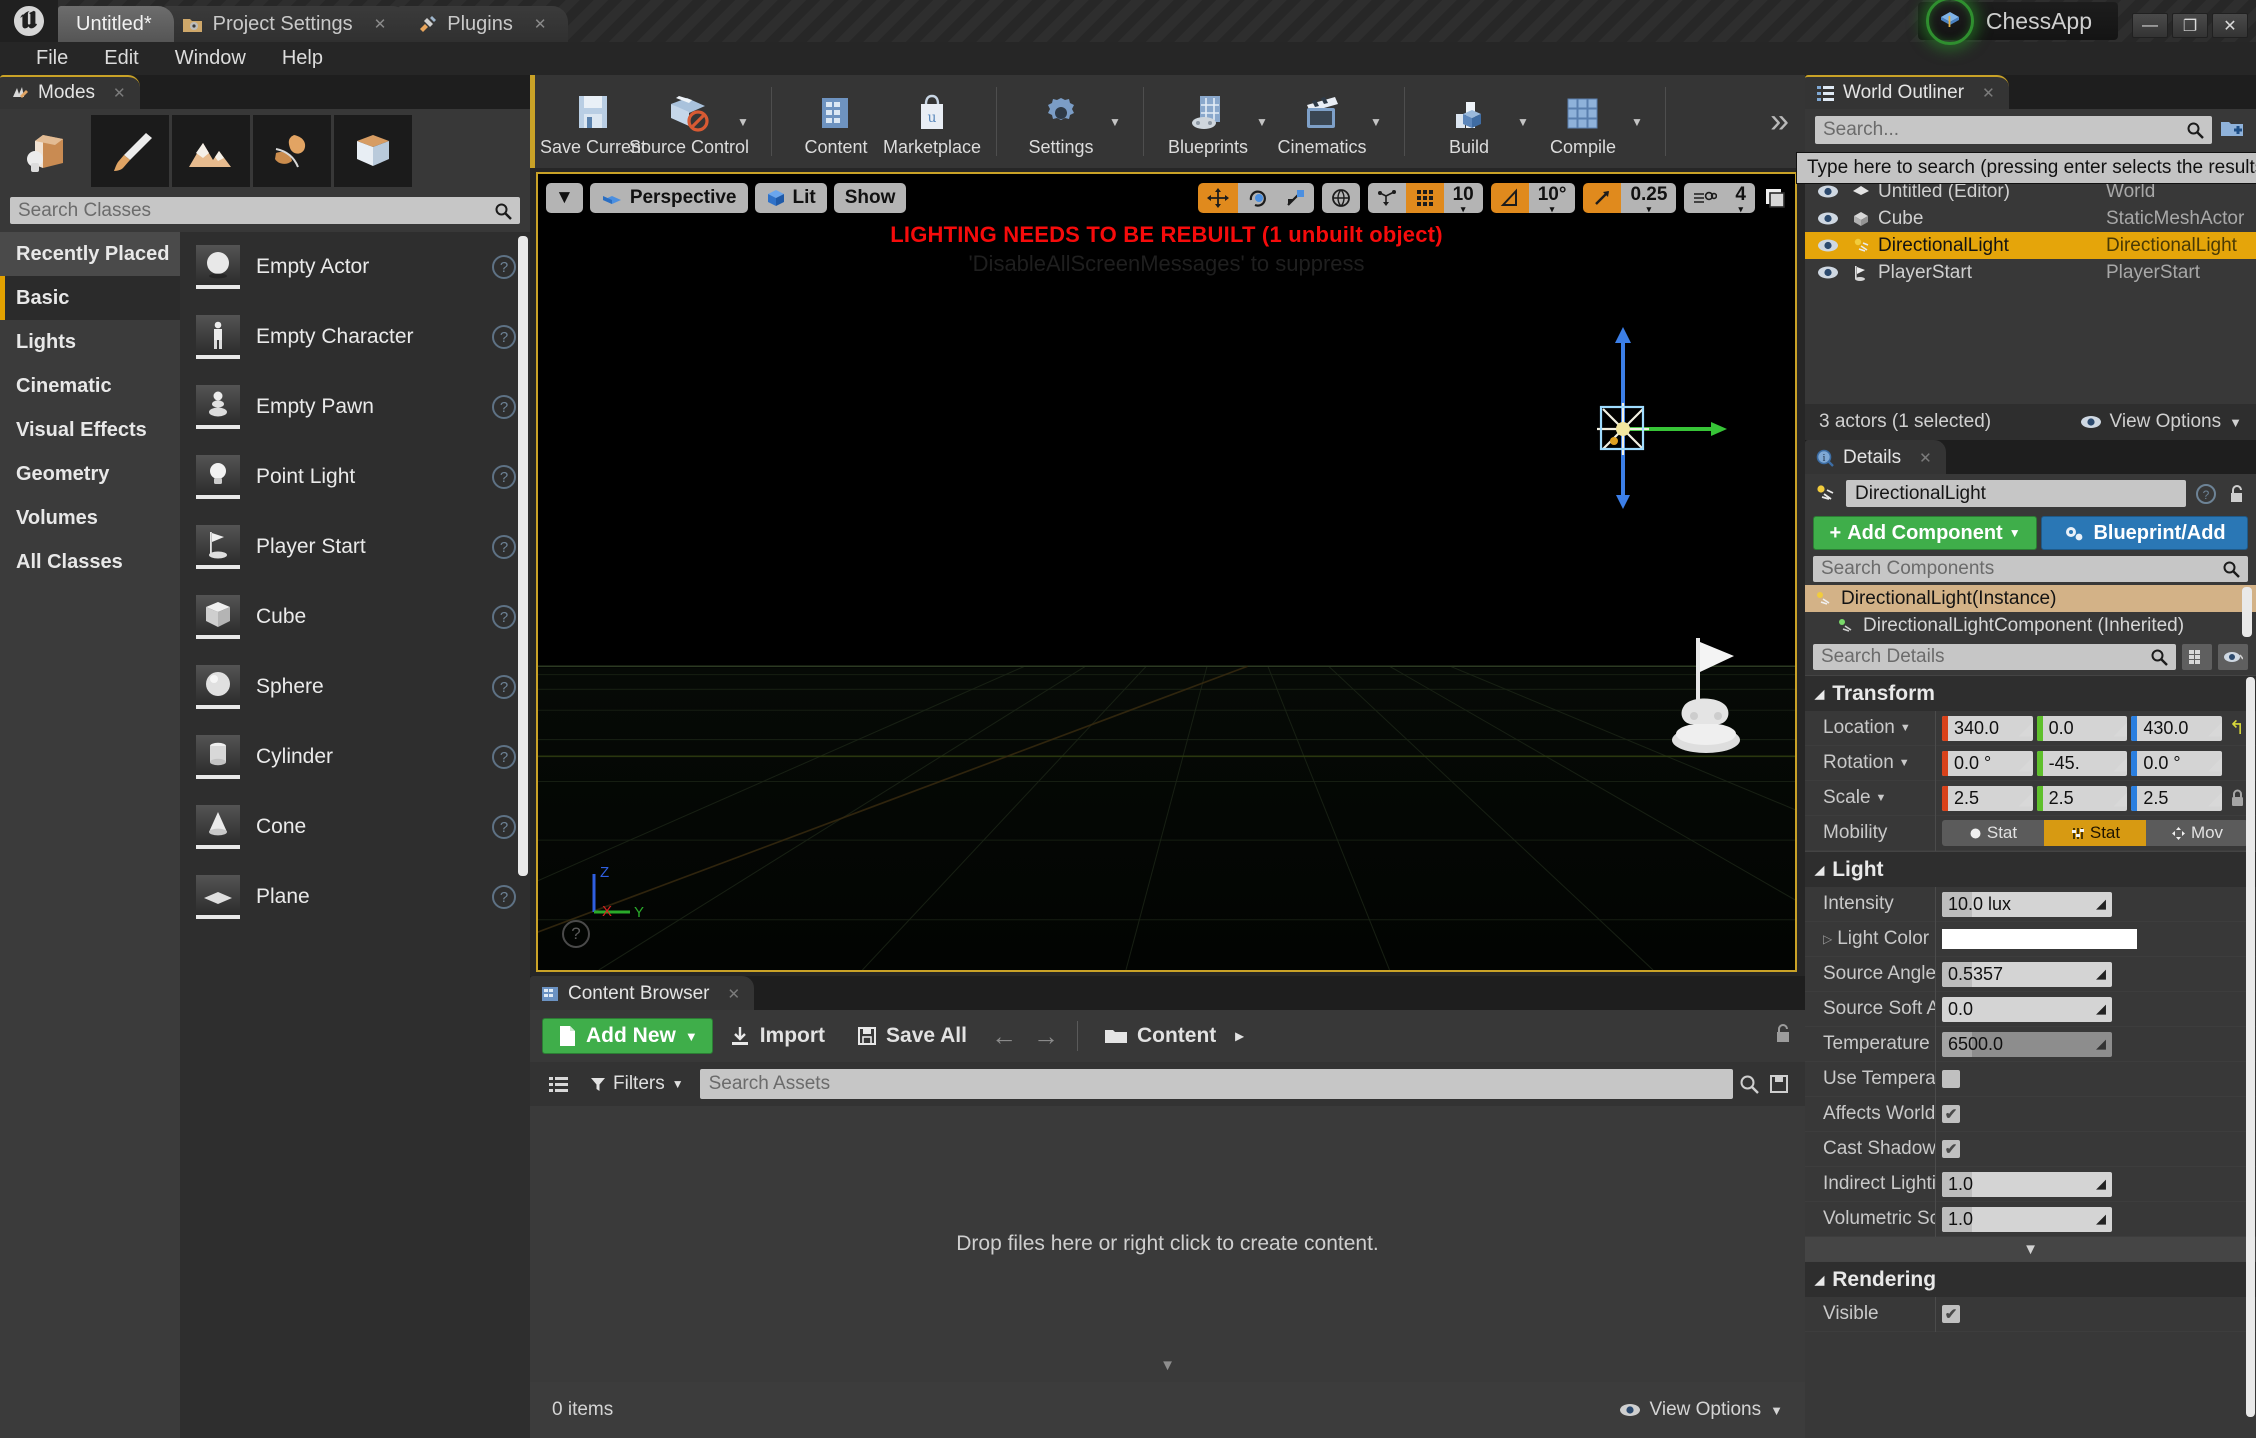 This screenshot has width=2256, height=1438. Describe the element at coordinates (1951, 1149) in the screenshot. I see `cast-shadows-checkbox: ✔` at that location.